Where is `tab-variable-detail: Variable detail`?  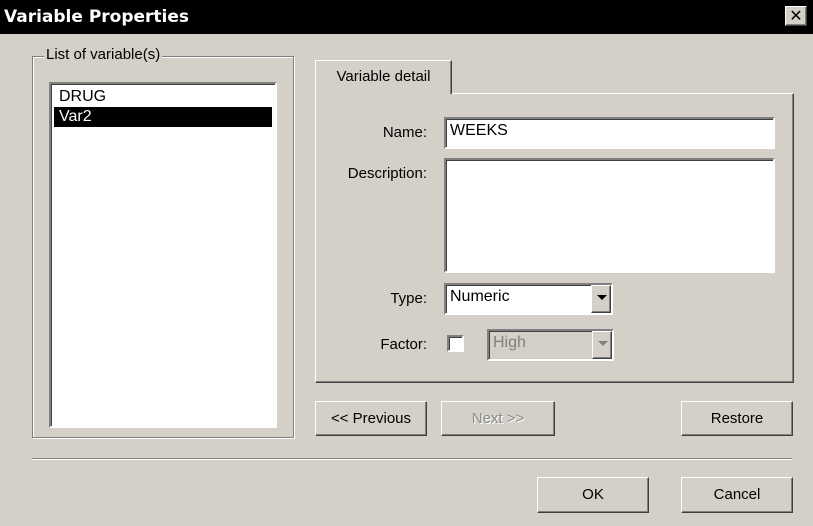
tab-variable-detail: Variable detail is located at coordinates (383, 77).